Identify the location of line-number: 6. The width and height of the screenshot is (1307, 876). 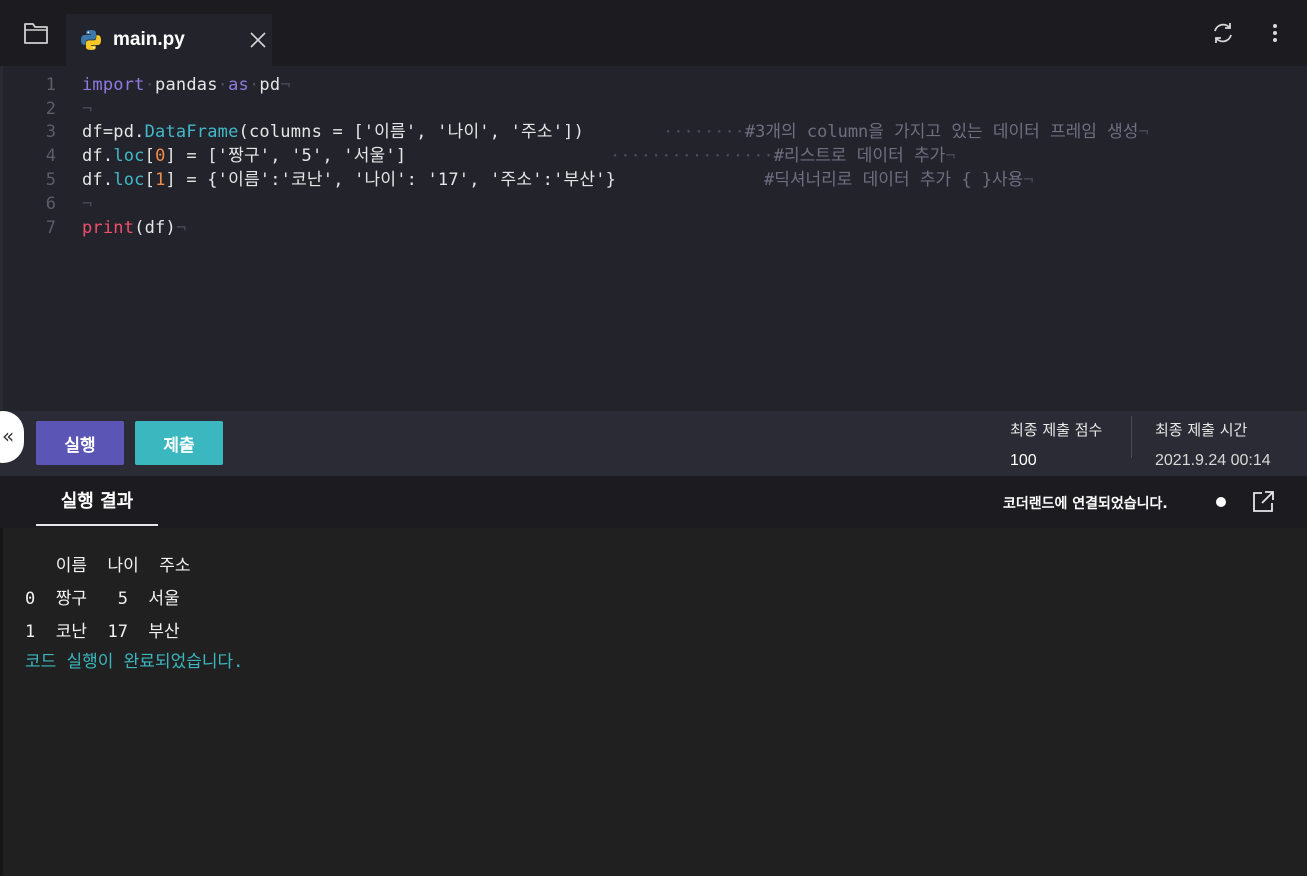
(50, 204).